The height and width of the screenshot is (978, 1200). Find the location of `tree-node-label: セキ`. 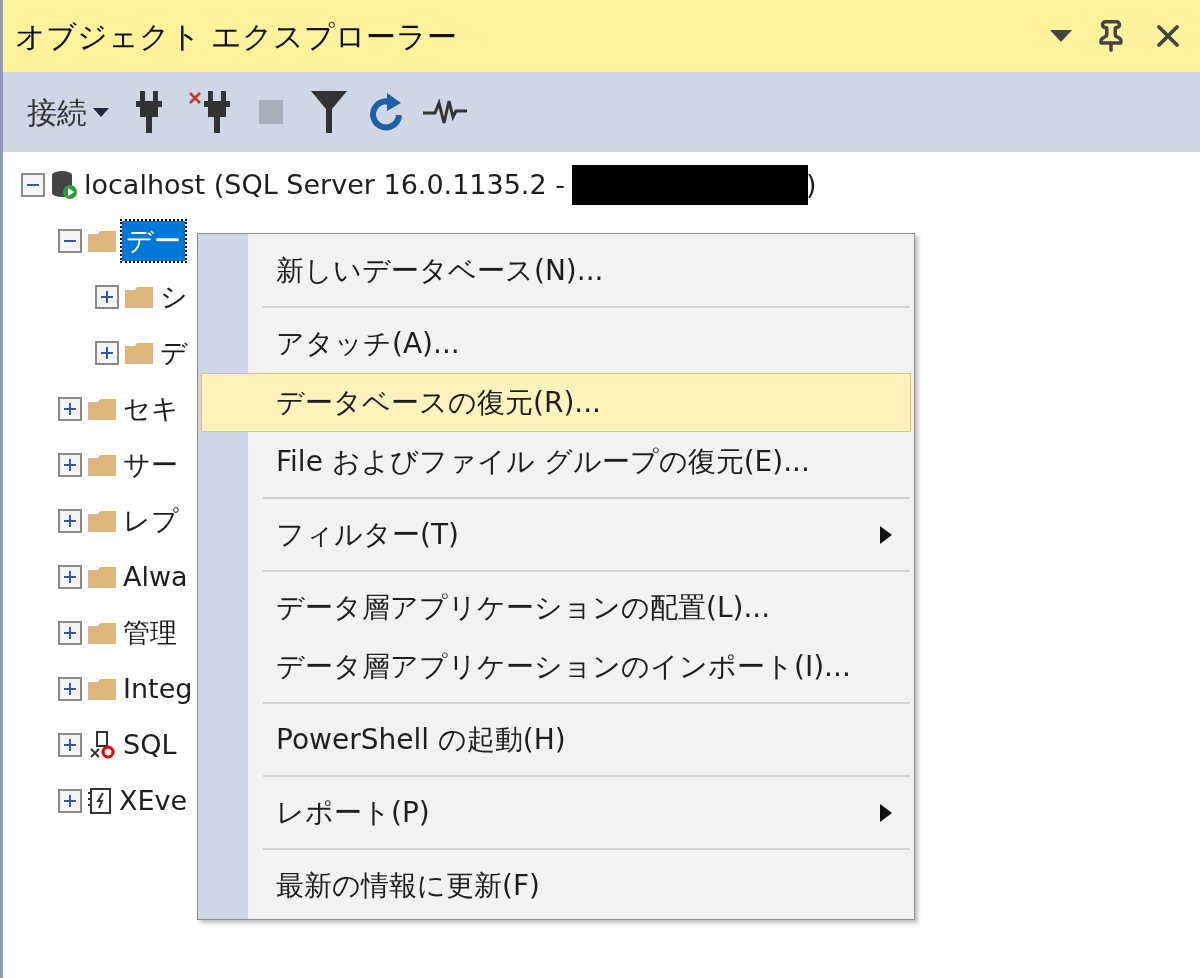

tree-node-label: セキ is located at coordinates (151, 409).